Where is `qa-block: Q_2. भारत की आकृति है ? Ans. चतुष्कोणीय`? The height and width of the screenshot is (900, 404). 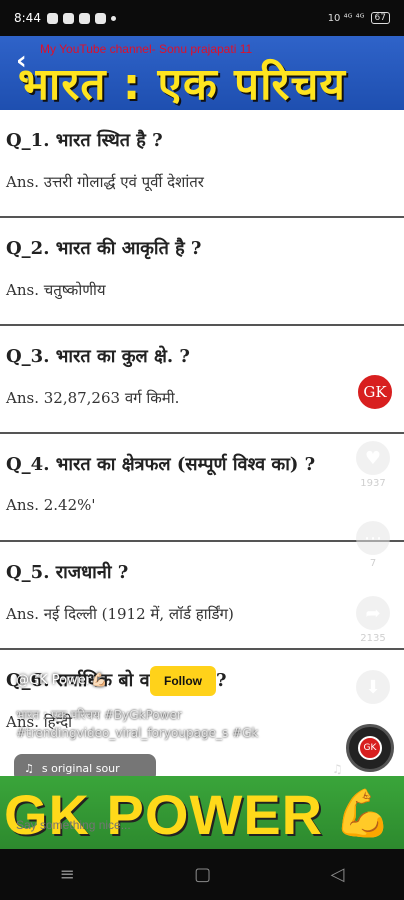 qa-block: Q_2. भारत की आकृति है ? Ans. चतुष्कोणीय is located at coordinates (202, 272).